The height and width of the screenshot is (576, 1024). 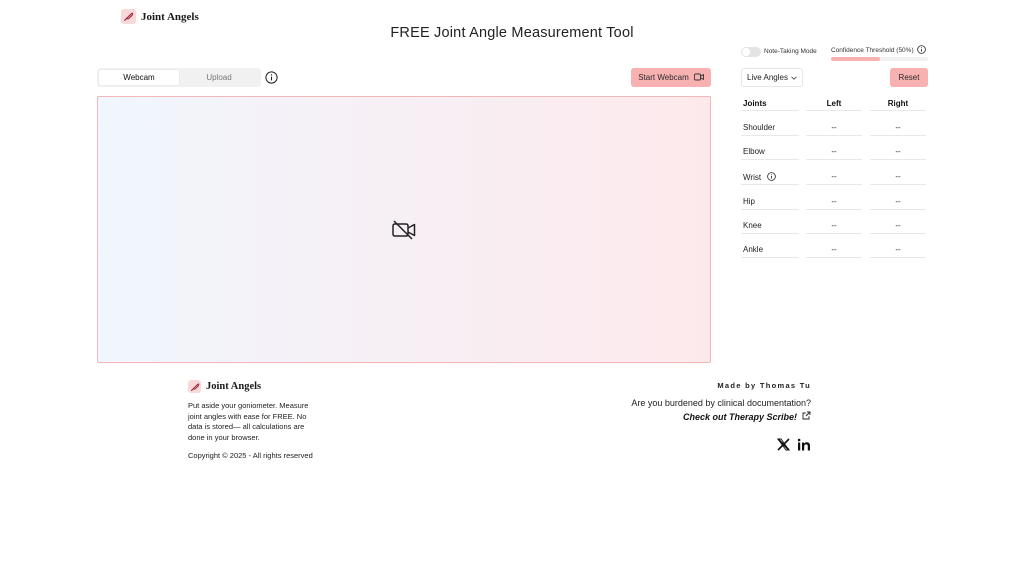 What do you see at coordinates (755, 103) in the screenshot?
I see `column-header-joints: Joints` at bounding box center [755, 103].